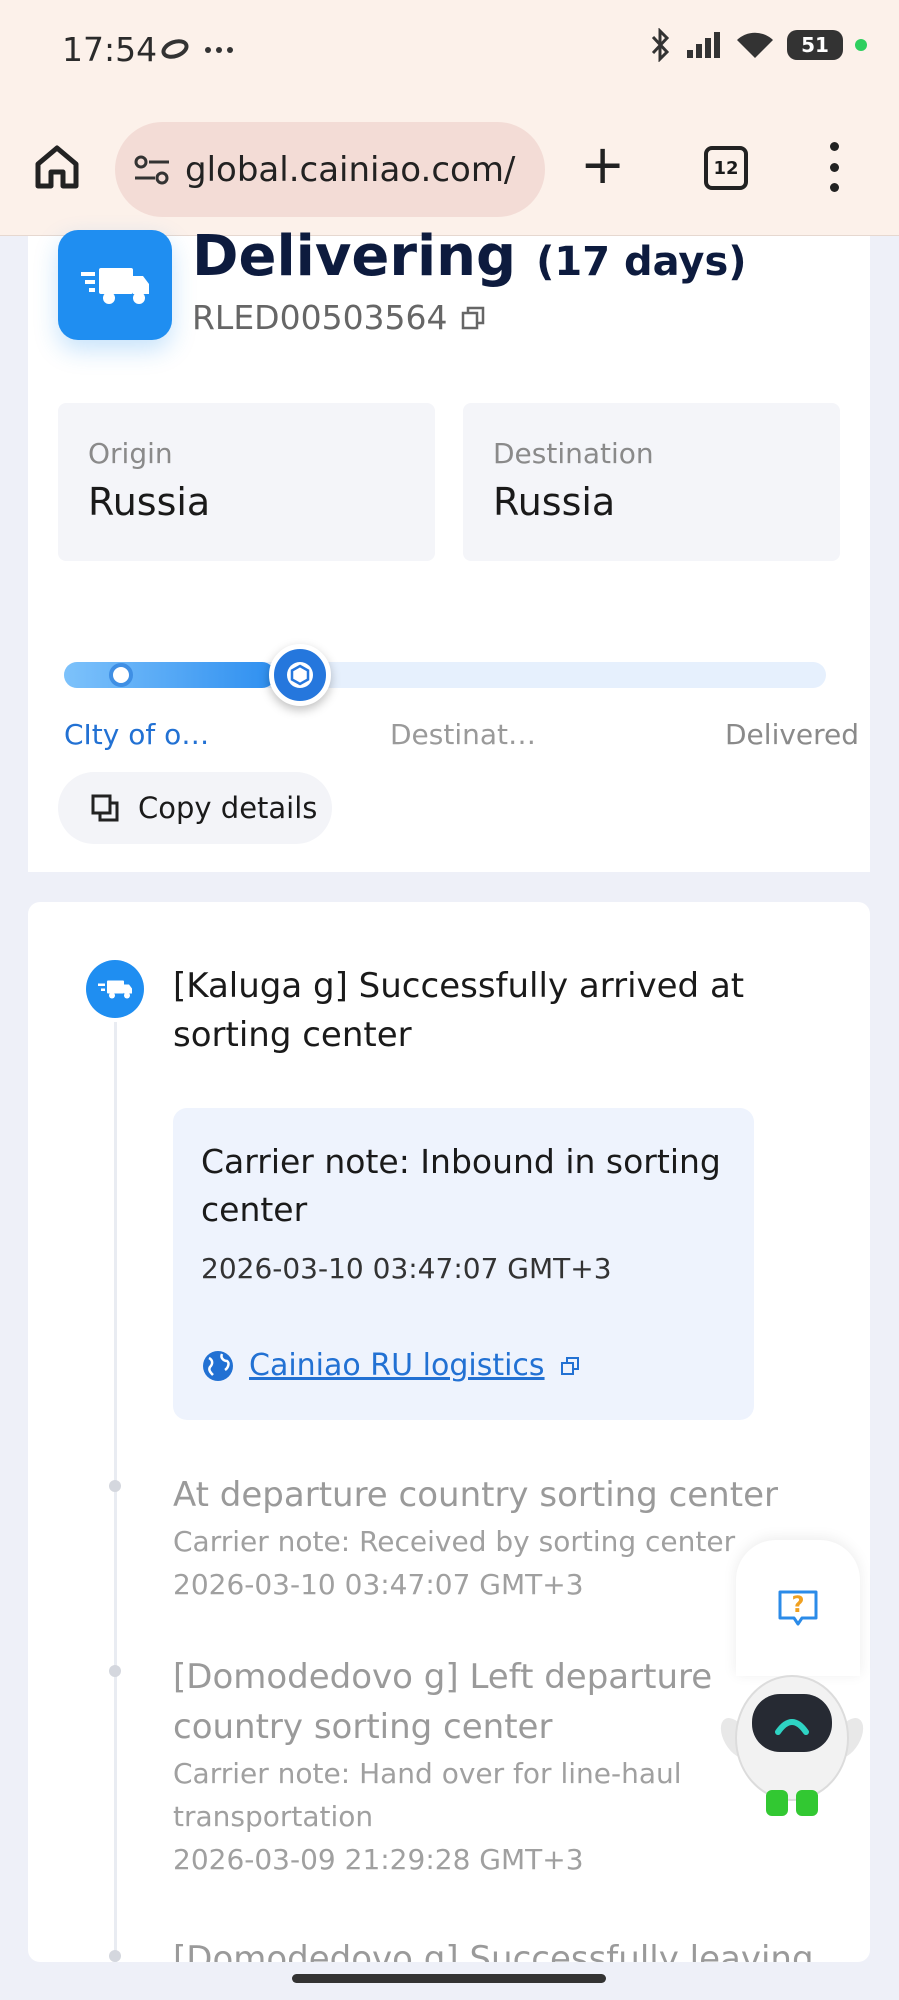 Image resolution: width=899 pixels, height=2000 pixels. I want to click on tracking-number: RLED00503564, so click(320, 317).